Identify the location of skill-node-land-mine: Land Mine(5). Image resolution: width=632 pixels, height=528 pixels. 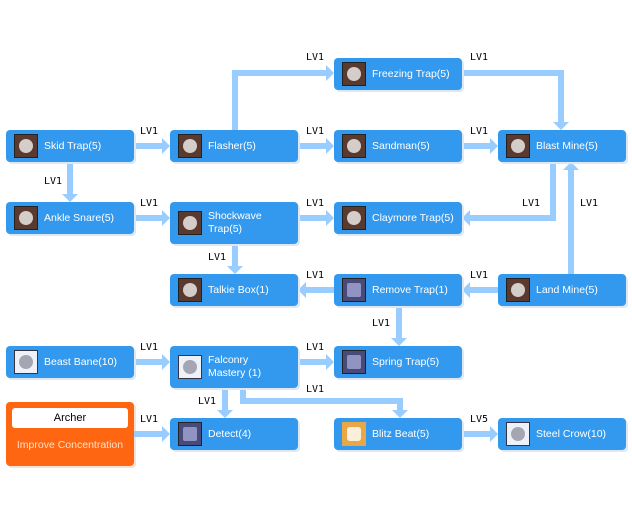
(562, 290).